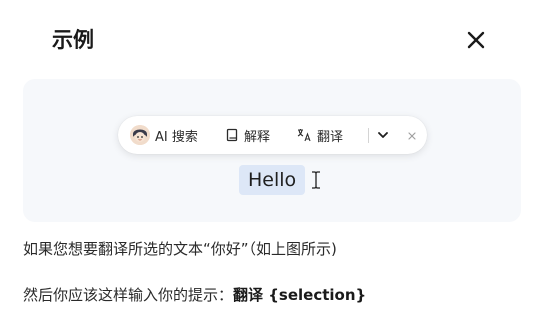 This screenshot has width=541, height=335. I want to click on selection-toolbar: AI 搜索 解释 翻译, so click(272, 135).